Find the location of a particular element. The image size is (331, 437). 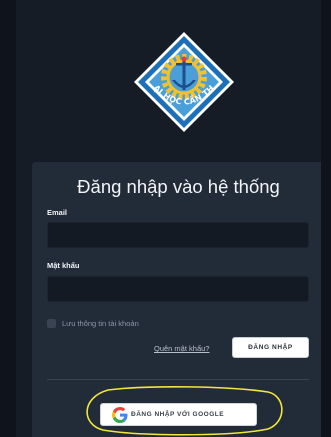

google-login-button: ĐĂNG NHẬP VỚI GOOGLE is located at coordinates (178, 414).